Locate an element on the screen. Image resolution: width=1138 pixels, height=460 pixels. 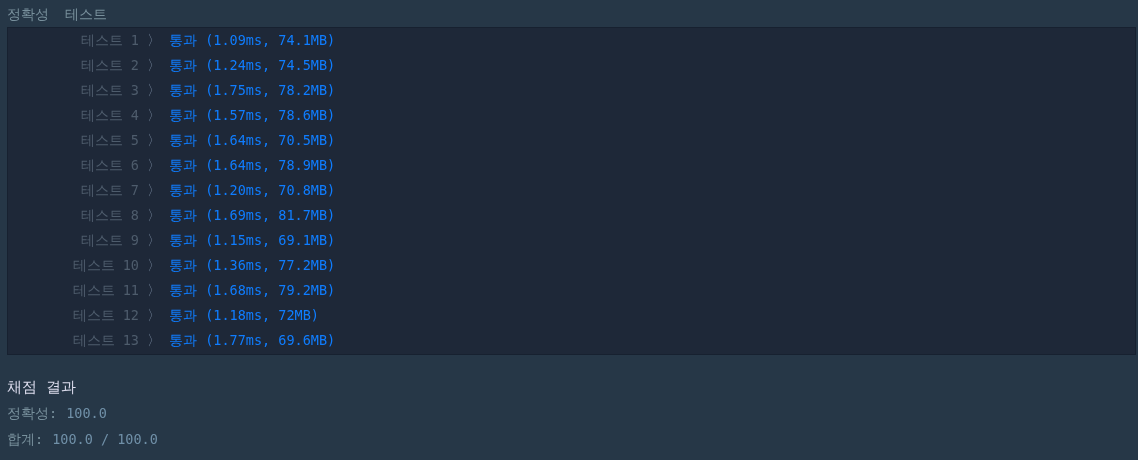
test-result: 통과 (1.20ms, 70.8MB) is located at coordinates (252, 191).